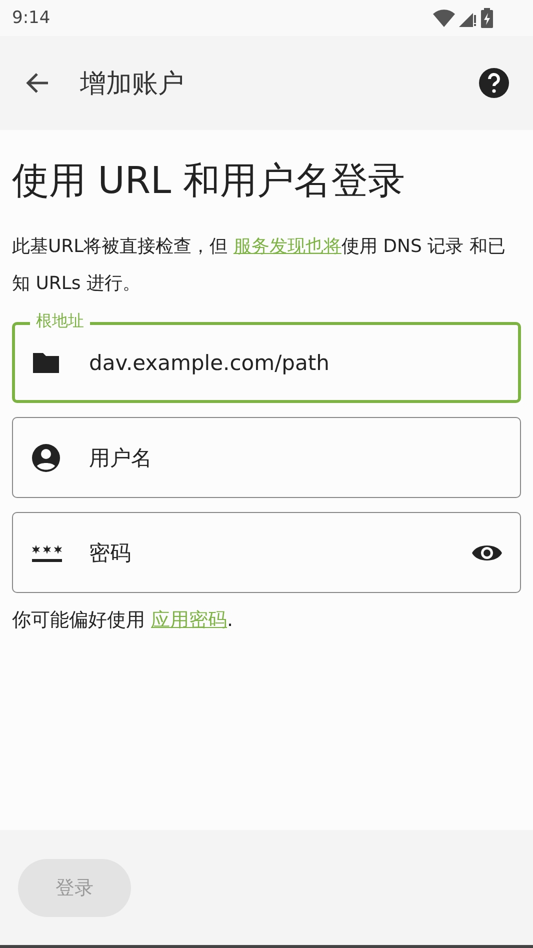 The height and width of the screenshot is (948, 533). I want to click on password-field: 密码, so click(266, 552).